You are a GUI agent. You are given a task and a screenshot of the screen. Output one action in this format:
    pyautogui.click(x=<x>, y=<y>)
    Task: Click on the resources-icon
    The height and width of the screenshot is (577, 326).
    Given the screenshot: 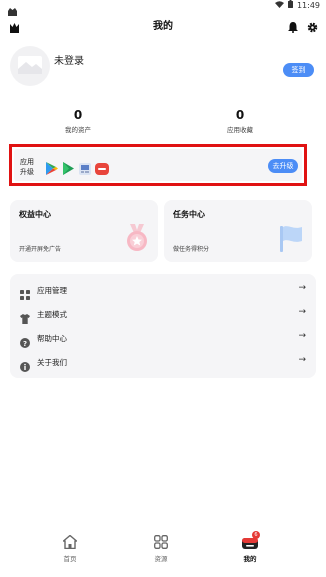 What is the action you would take?
    pyautogui.click(x=161, y=542)
    